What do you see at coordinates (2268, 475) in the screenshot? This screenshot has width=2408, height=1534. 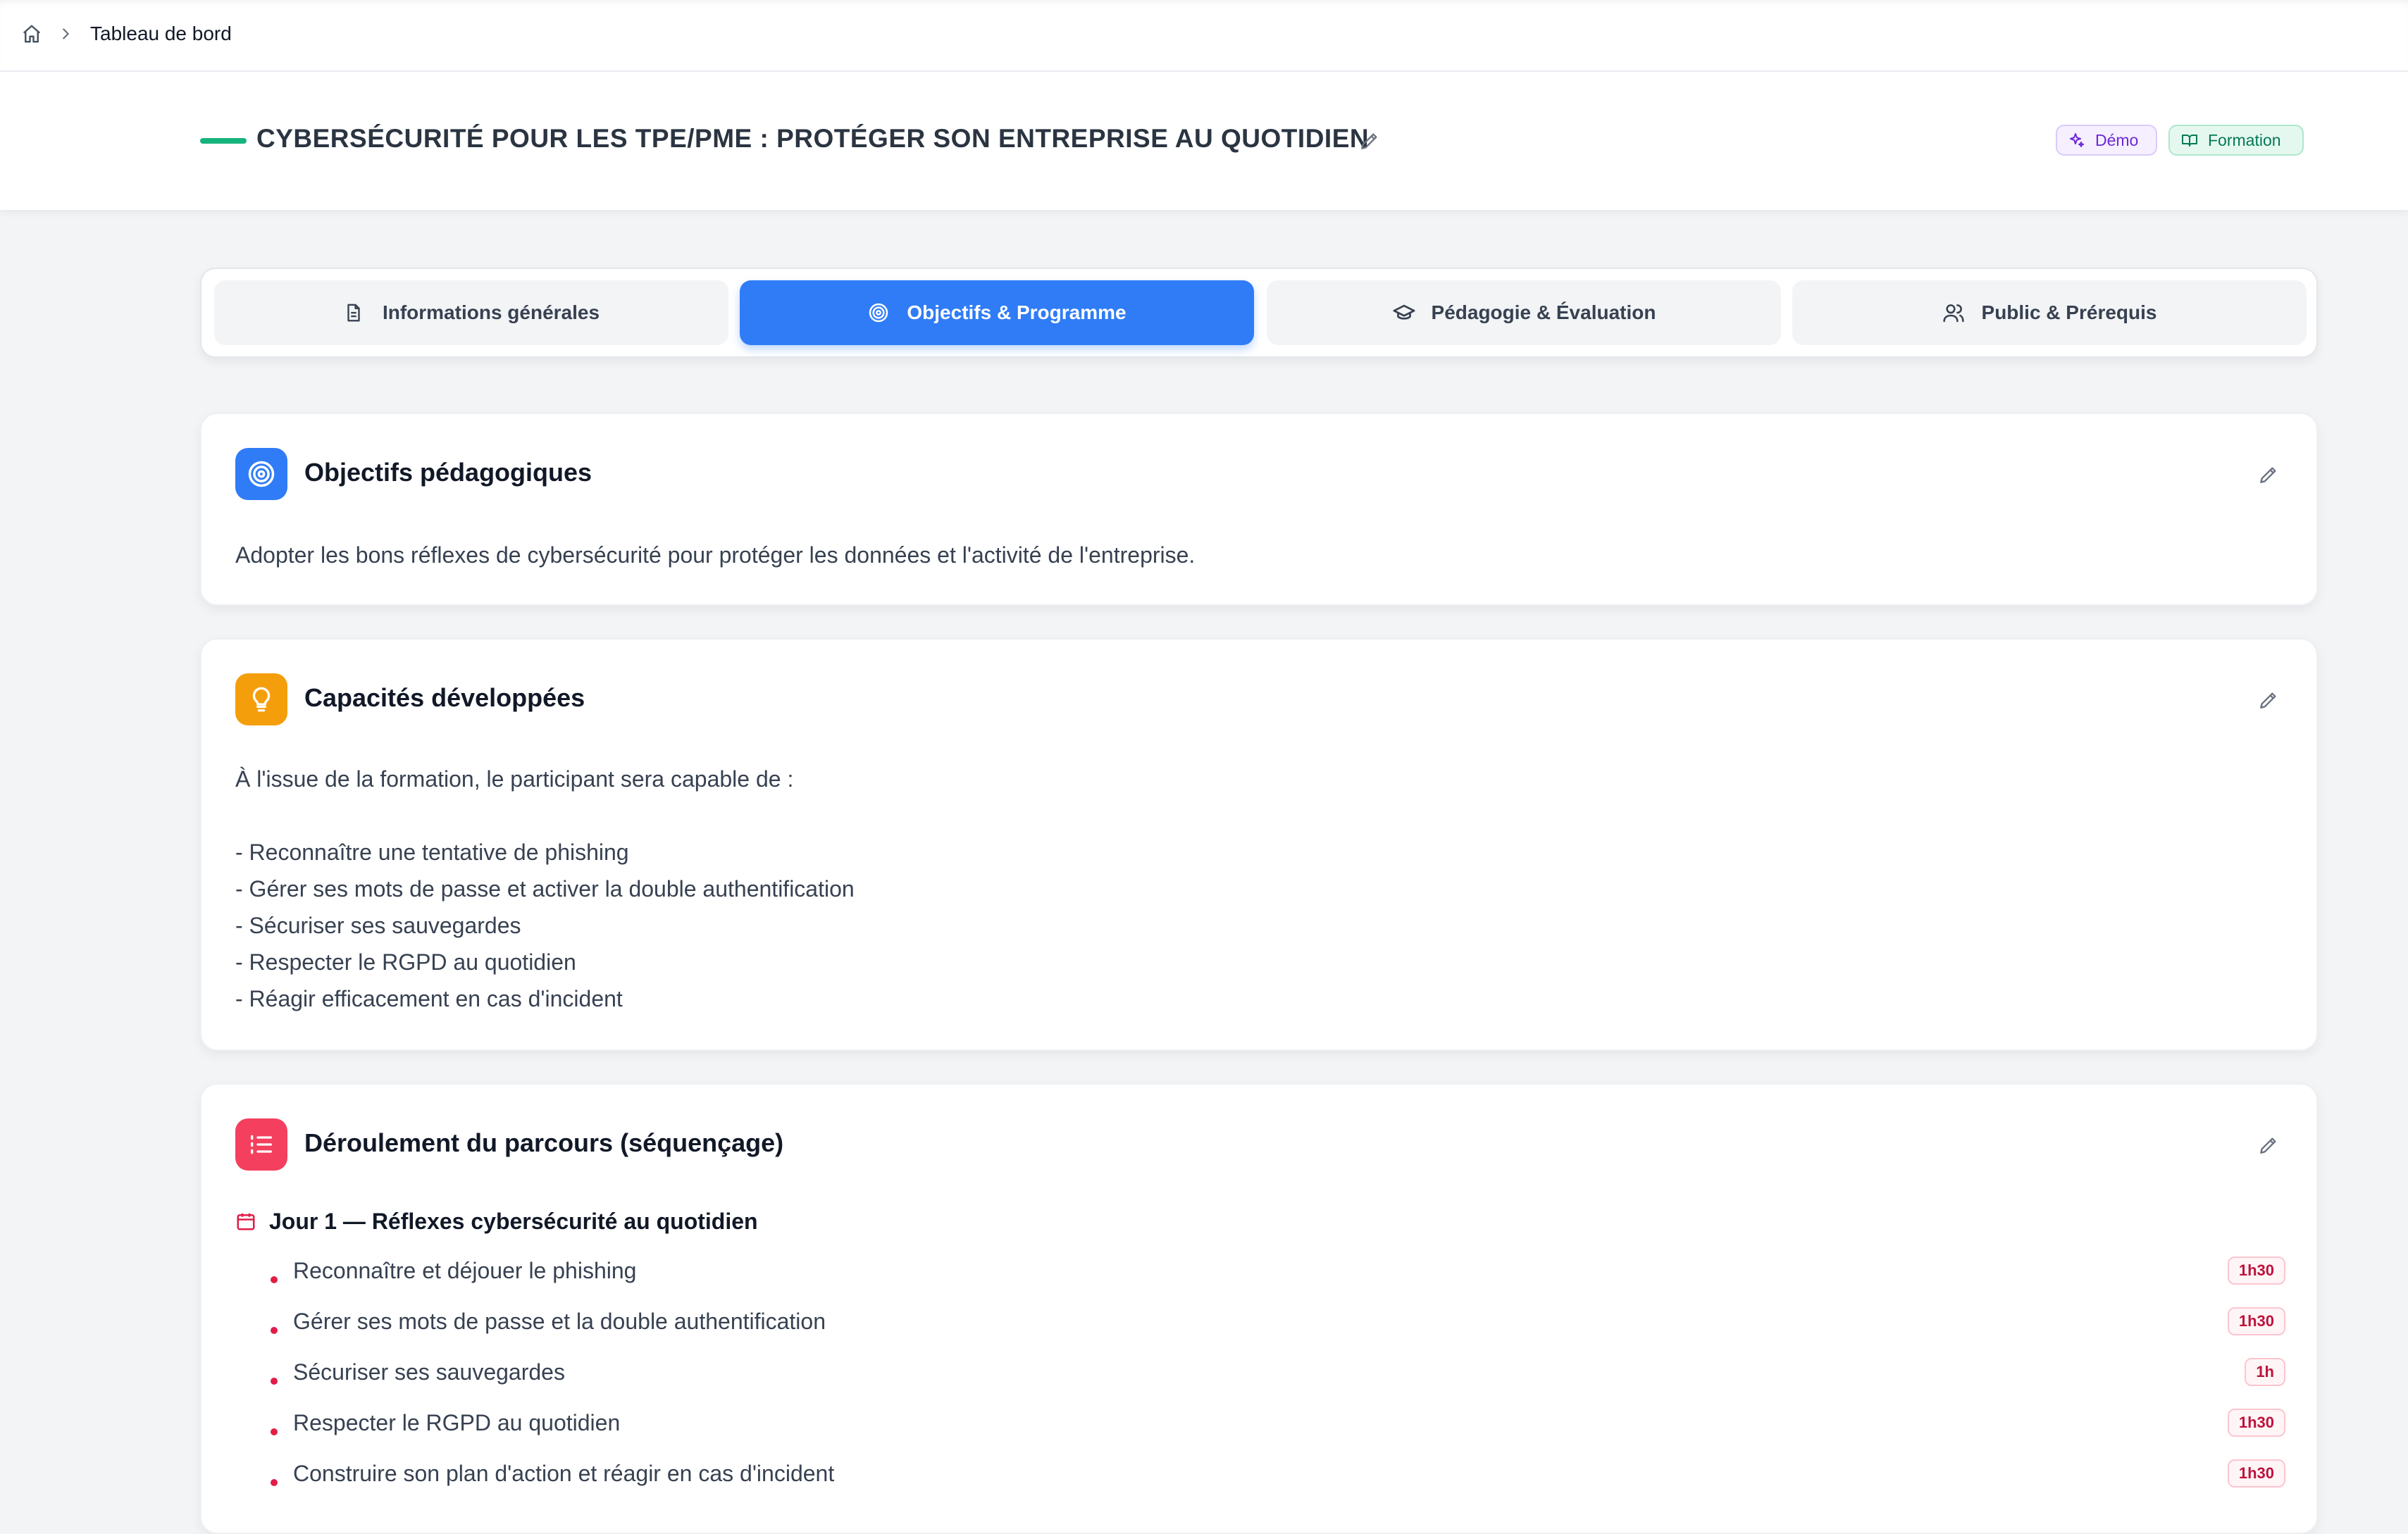 I see `edit-objectifs-pencil-icon` at bounding box center [2268, 475].